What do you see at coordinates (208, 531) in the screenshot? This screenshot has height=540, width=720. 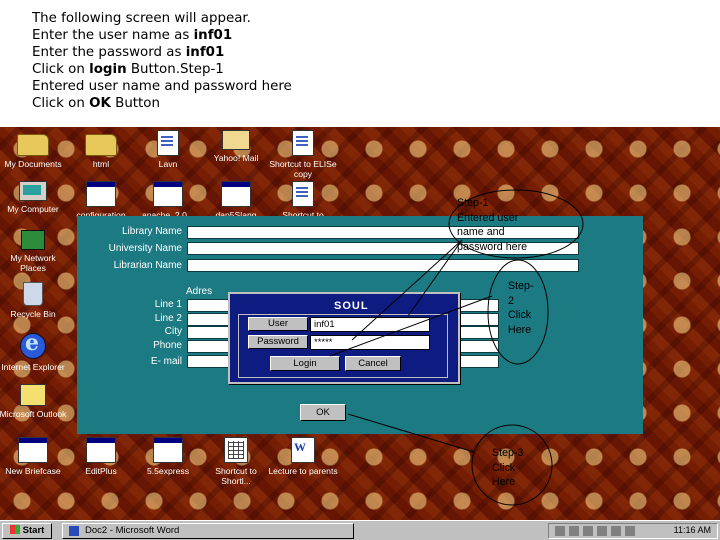 I see `taskbar-item-doc2: Doc2 - Microsoft Word` at bounding box center [208, 531].